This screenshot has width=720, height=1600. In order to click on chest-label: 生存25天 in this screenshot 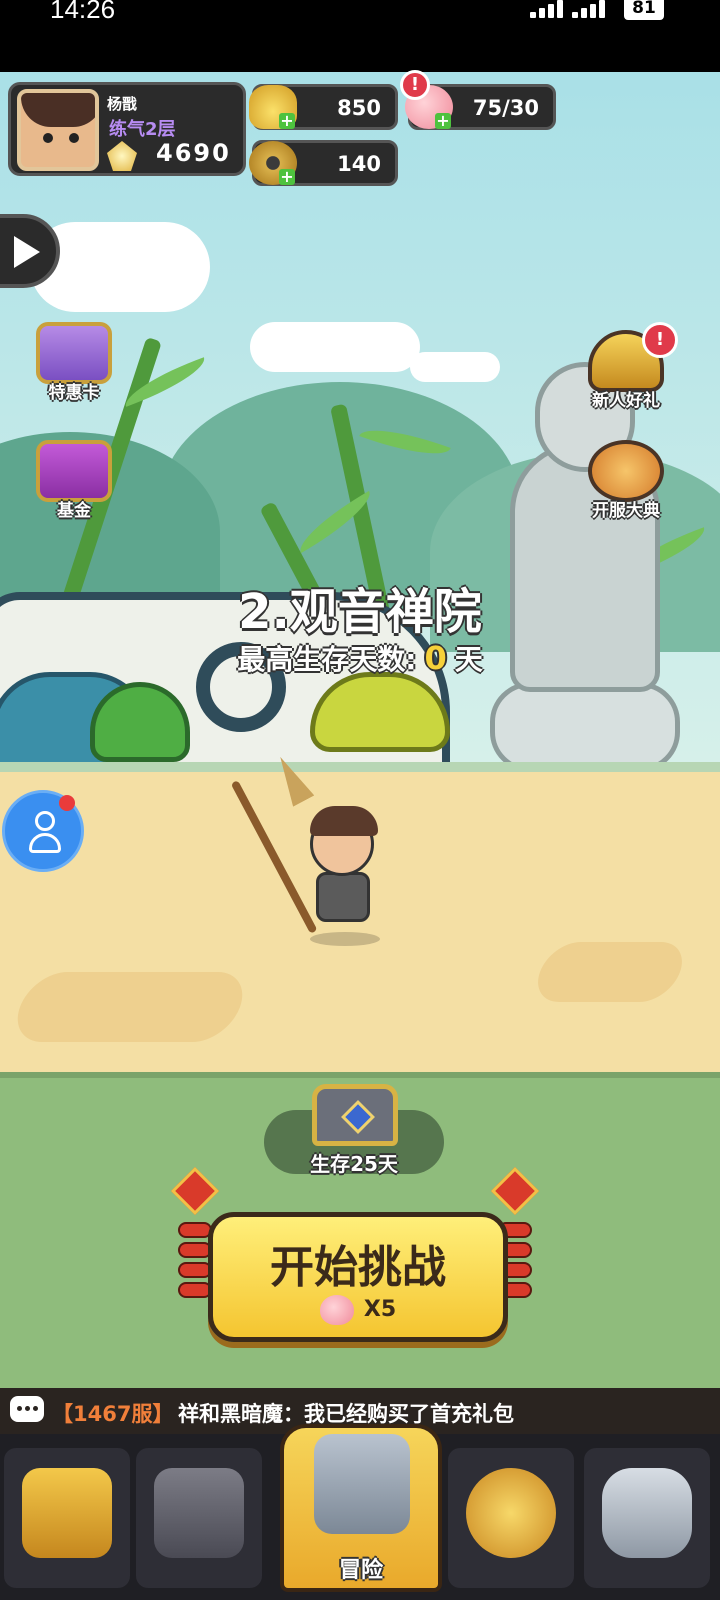, I will do `click(354, 1164)`.